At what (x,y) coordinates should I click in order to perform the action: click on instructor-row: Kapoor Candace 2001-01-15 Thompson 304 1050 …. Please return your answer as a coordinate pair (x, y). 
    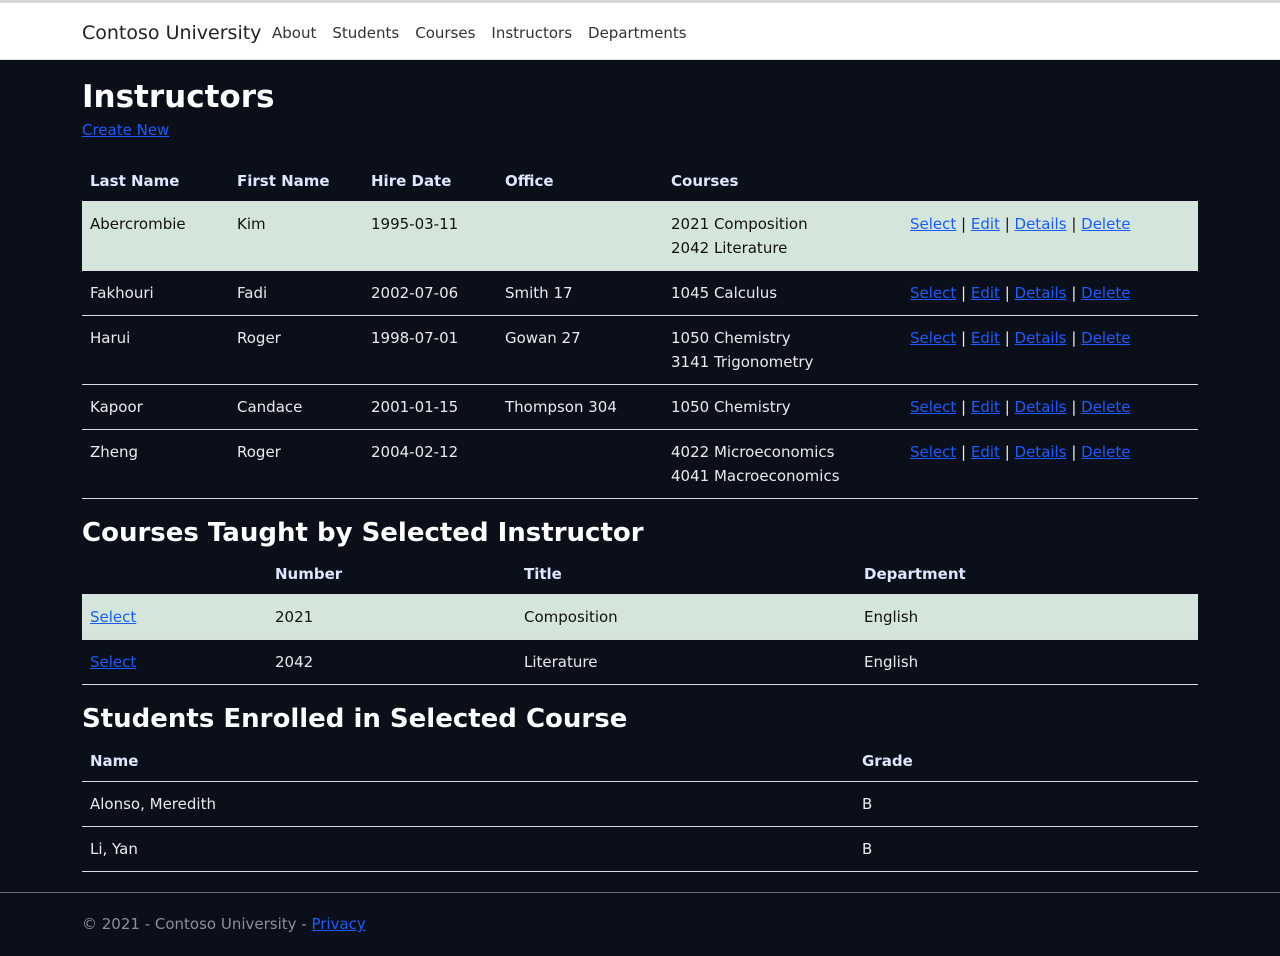
    Looking at the image, I should click on (640, 406).